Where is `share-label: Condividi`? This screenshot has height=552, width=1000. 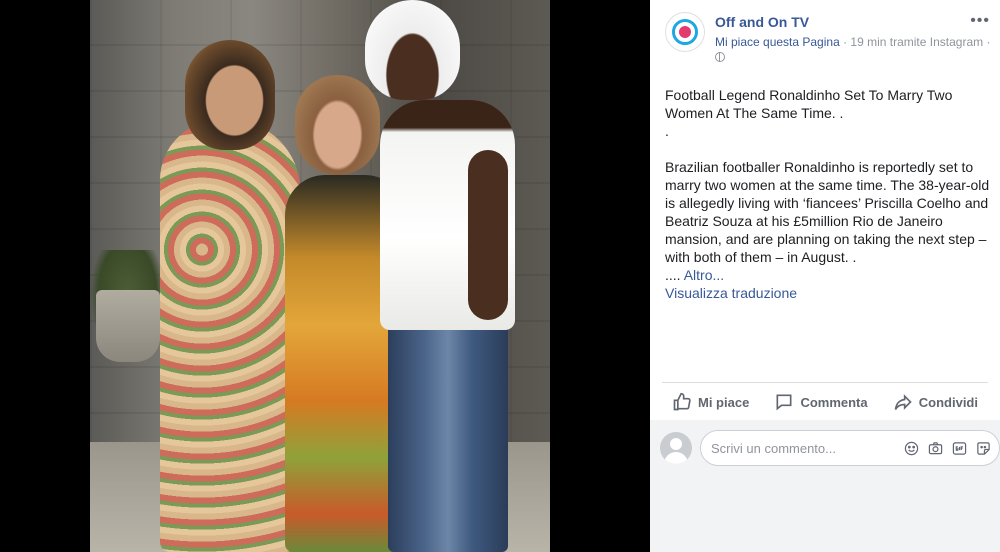 share-label: Condividi is located at coordinates (948, 402).